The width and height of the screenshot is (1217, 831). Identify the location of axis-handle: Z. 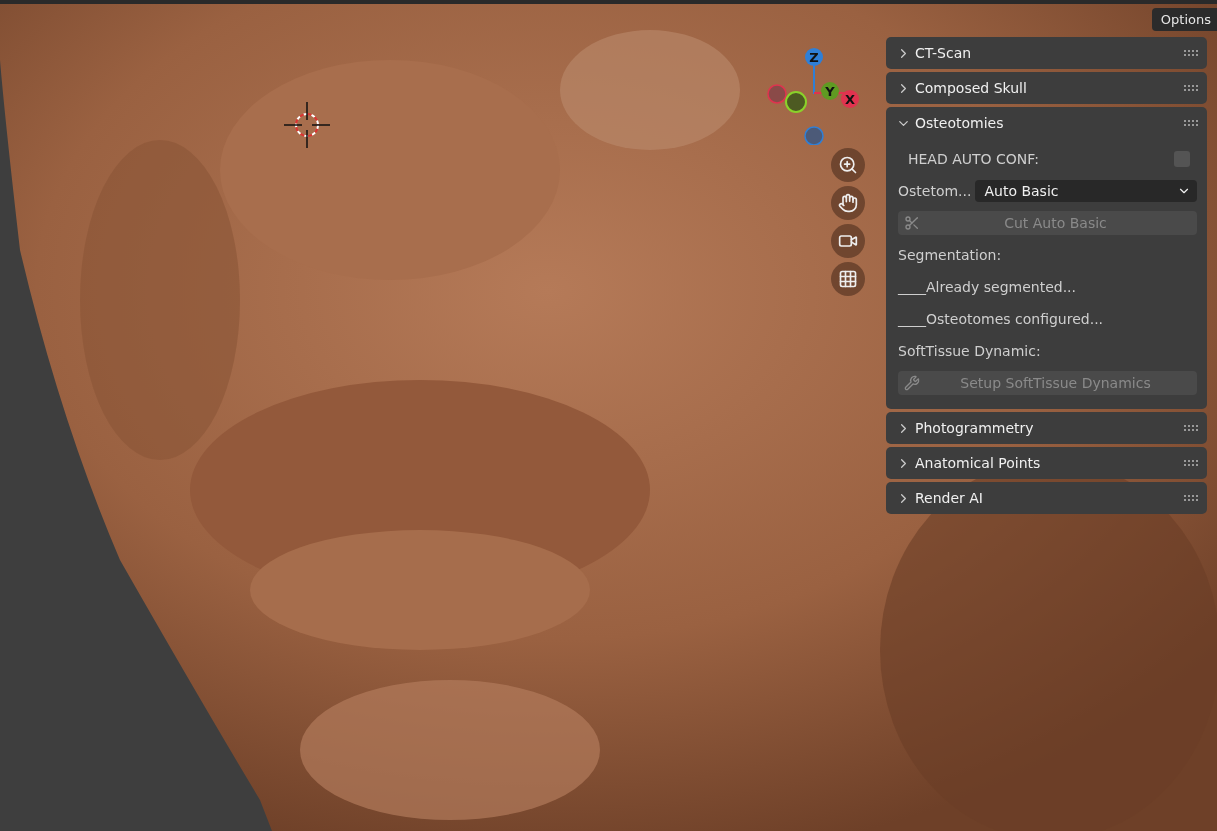
(814, 57).